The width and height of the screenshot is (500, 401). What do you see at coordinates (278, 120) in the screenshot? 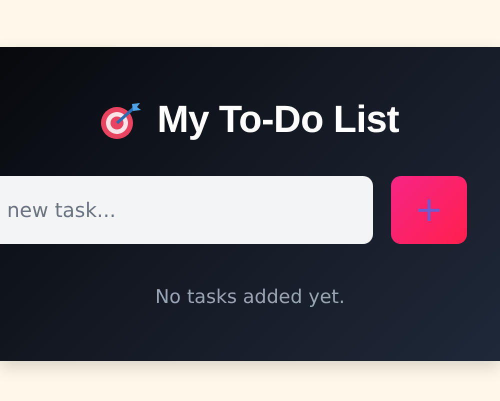
I see `app-title: My To-Do List` at bounding box center [278, 120].